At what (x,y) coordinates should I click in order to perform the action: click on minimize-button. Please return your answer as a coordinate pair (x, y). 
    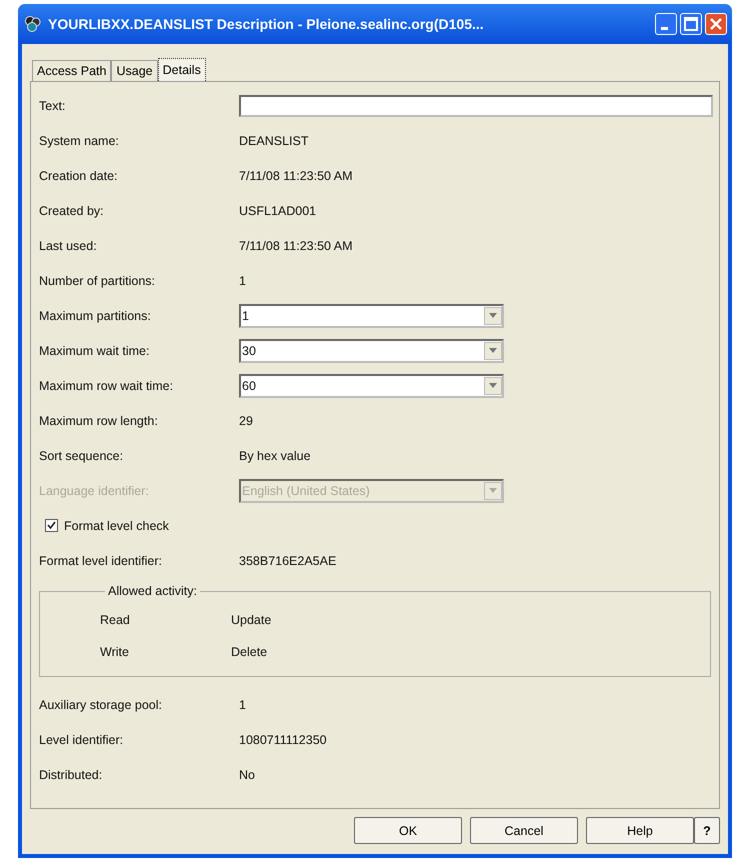
    Looking at the image, I should click on (666, 24).